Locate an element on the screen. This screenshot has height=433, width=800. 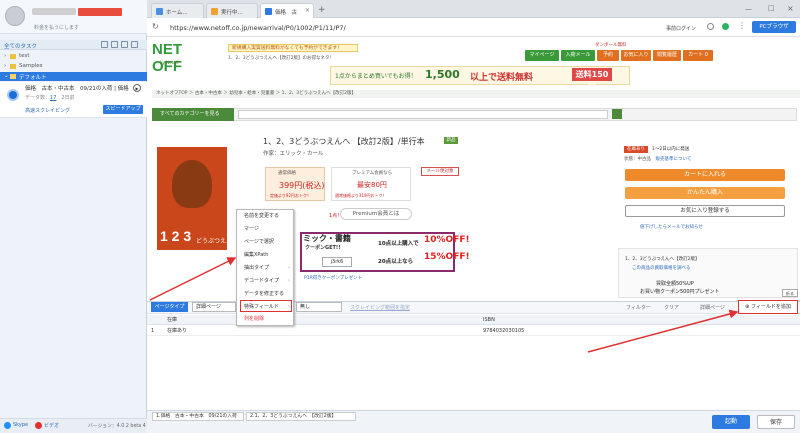
logo-tagline: by Netoff is located at coordinates (169, 62).